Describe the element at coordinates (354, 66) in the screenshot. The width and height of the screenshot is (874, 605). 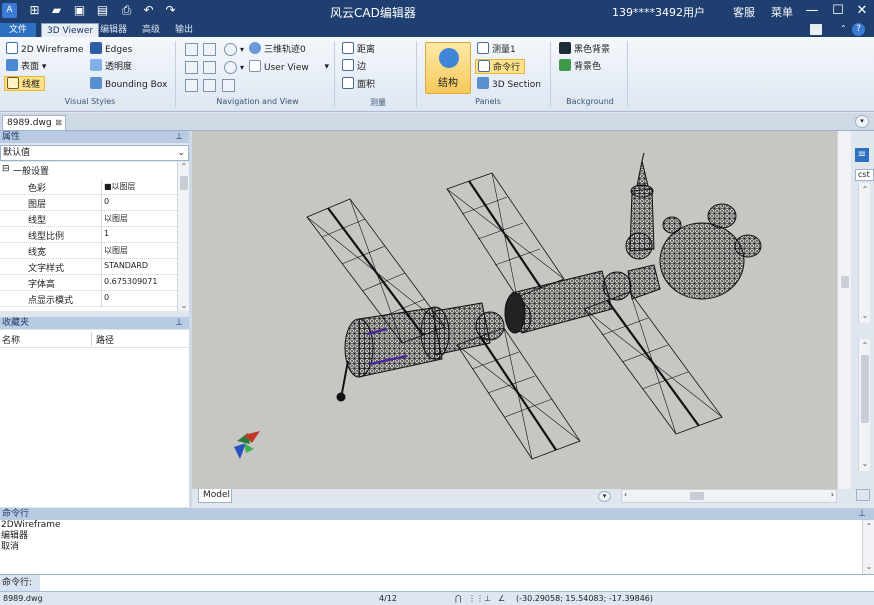
I see `edge-button: 边` at that location.